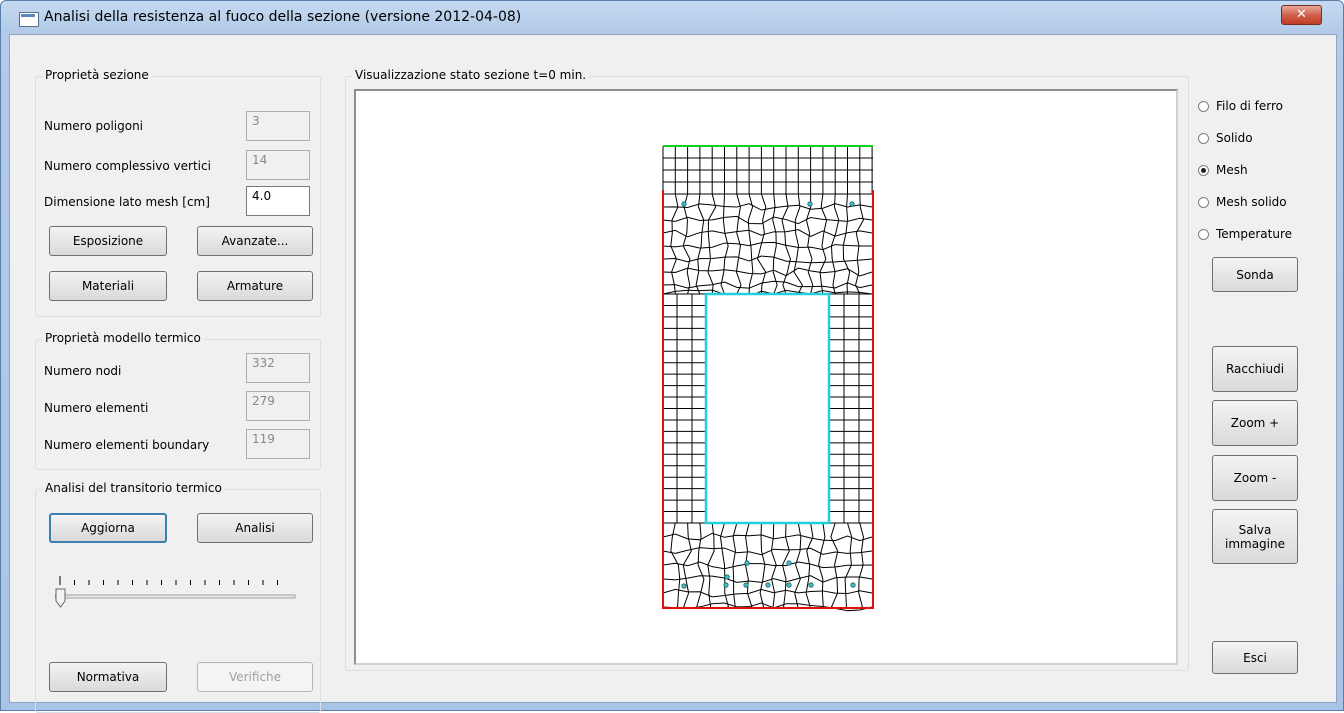  Describe the element at coordinates (108, 528) in the screenshot. I see `update-button: Aggiorna` at that location.